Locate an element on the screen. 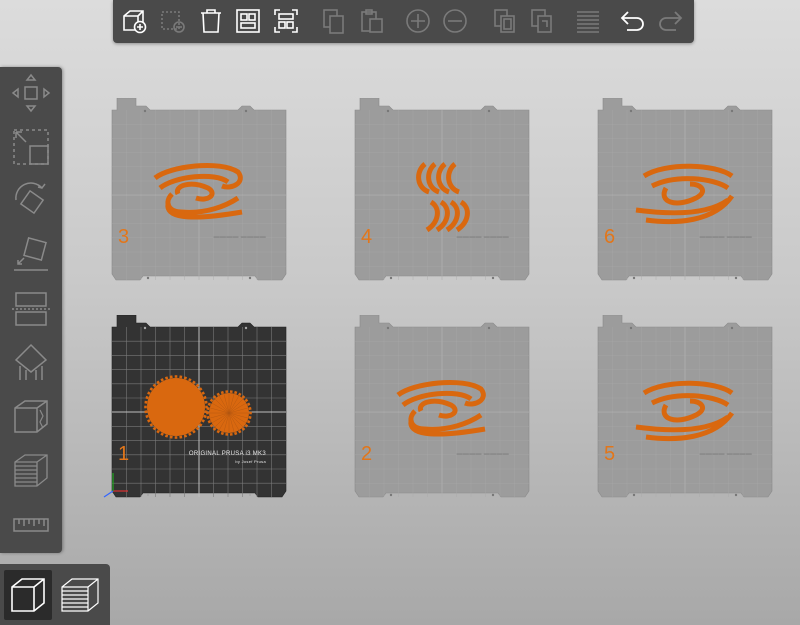 Image resolution: width=800 pixels, height=625 pixels. preview-button is located at coordinates (80, 595).